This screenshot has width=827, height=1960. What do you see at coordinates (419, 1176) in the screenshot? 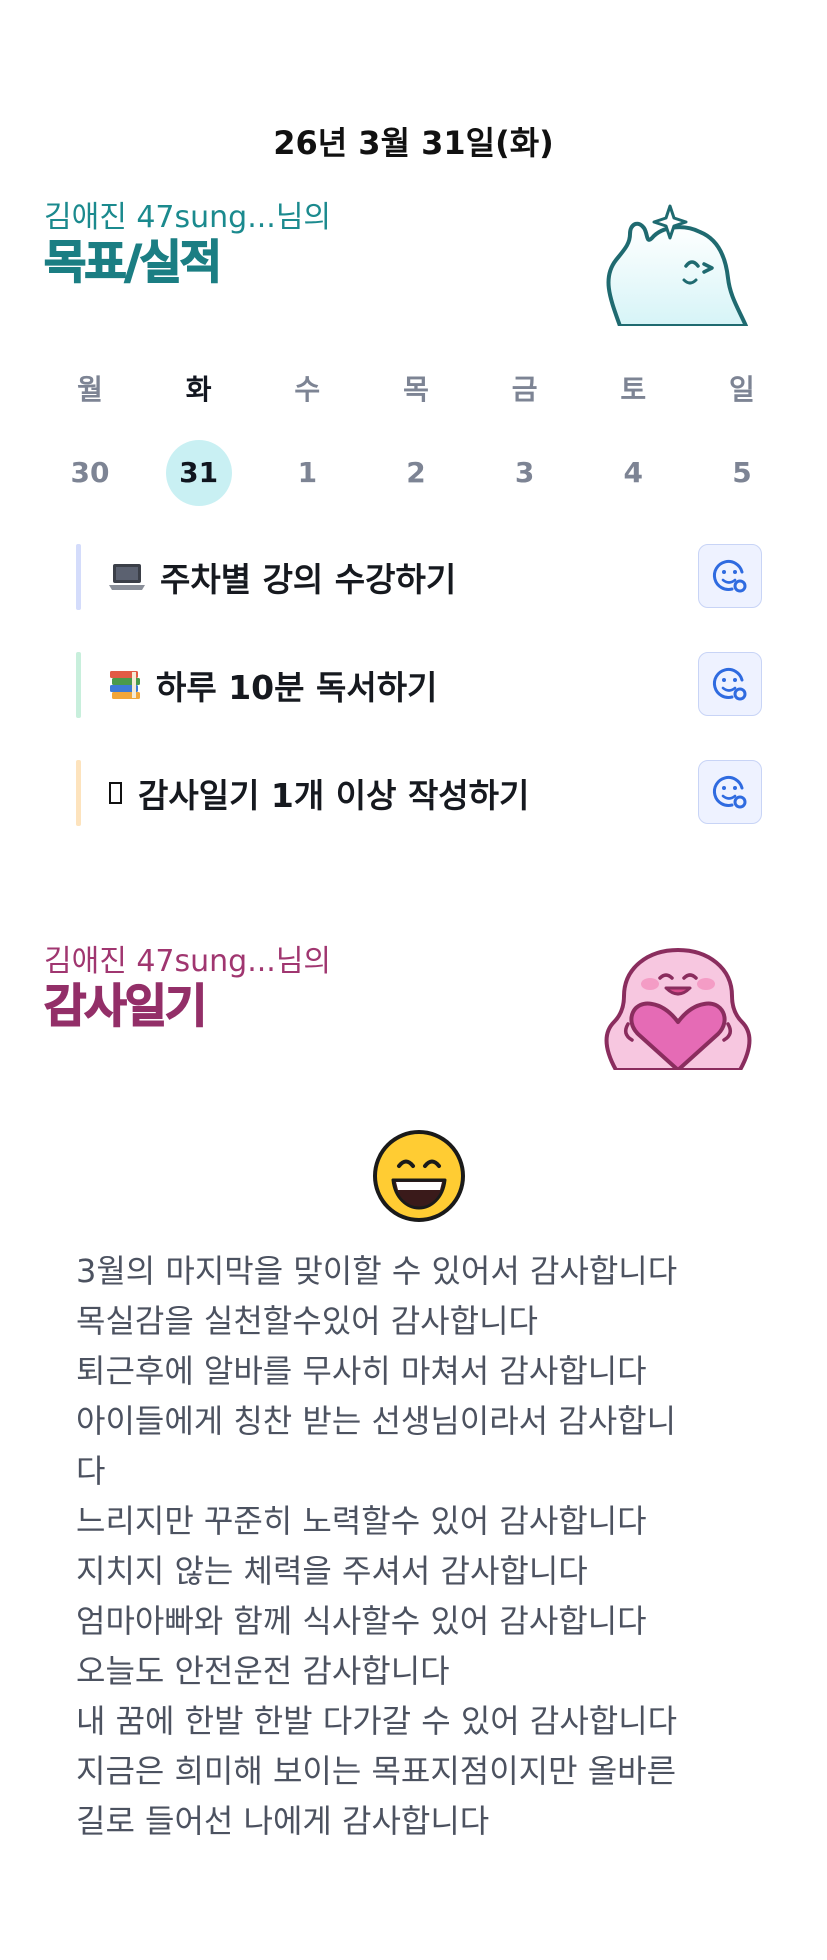
I see `grinning-face-icon` at bounding box center [419, 1176].